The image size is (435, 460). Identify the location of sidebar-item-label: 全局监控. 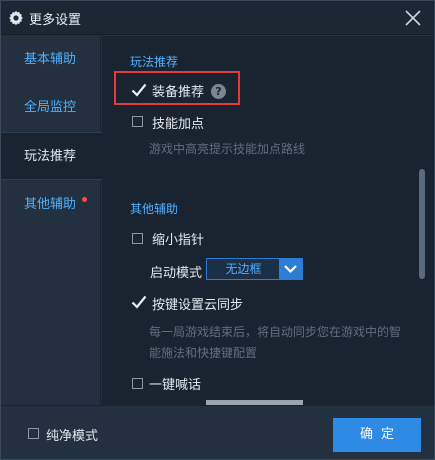
(50, 107).